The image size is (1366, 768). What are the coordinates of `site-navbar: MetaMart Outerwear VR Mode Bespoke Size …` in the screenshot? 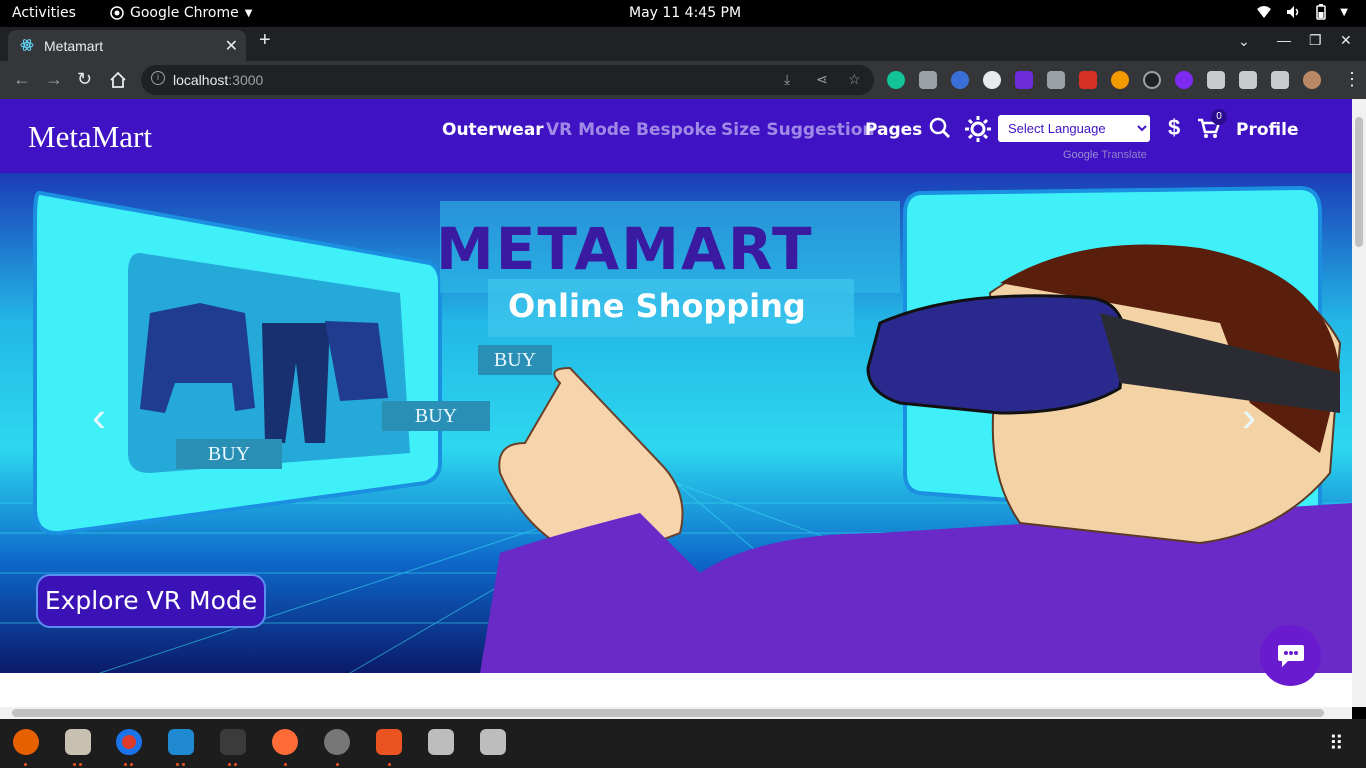 It's located at (676, 136).